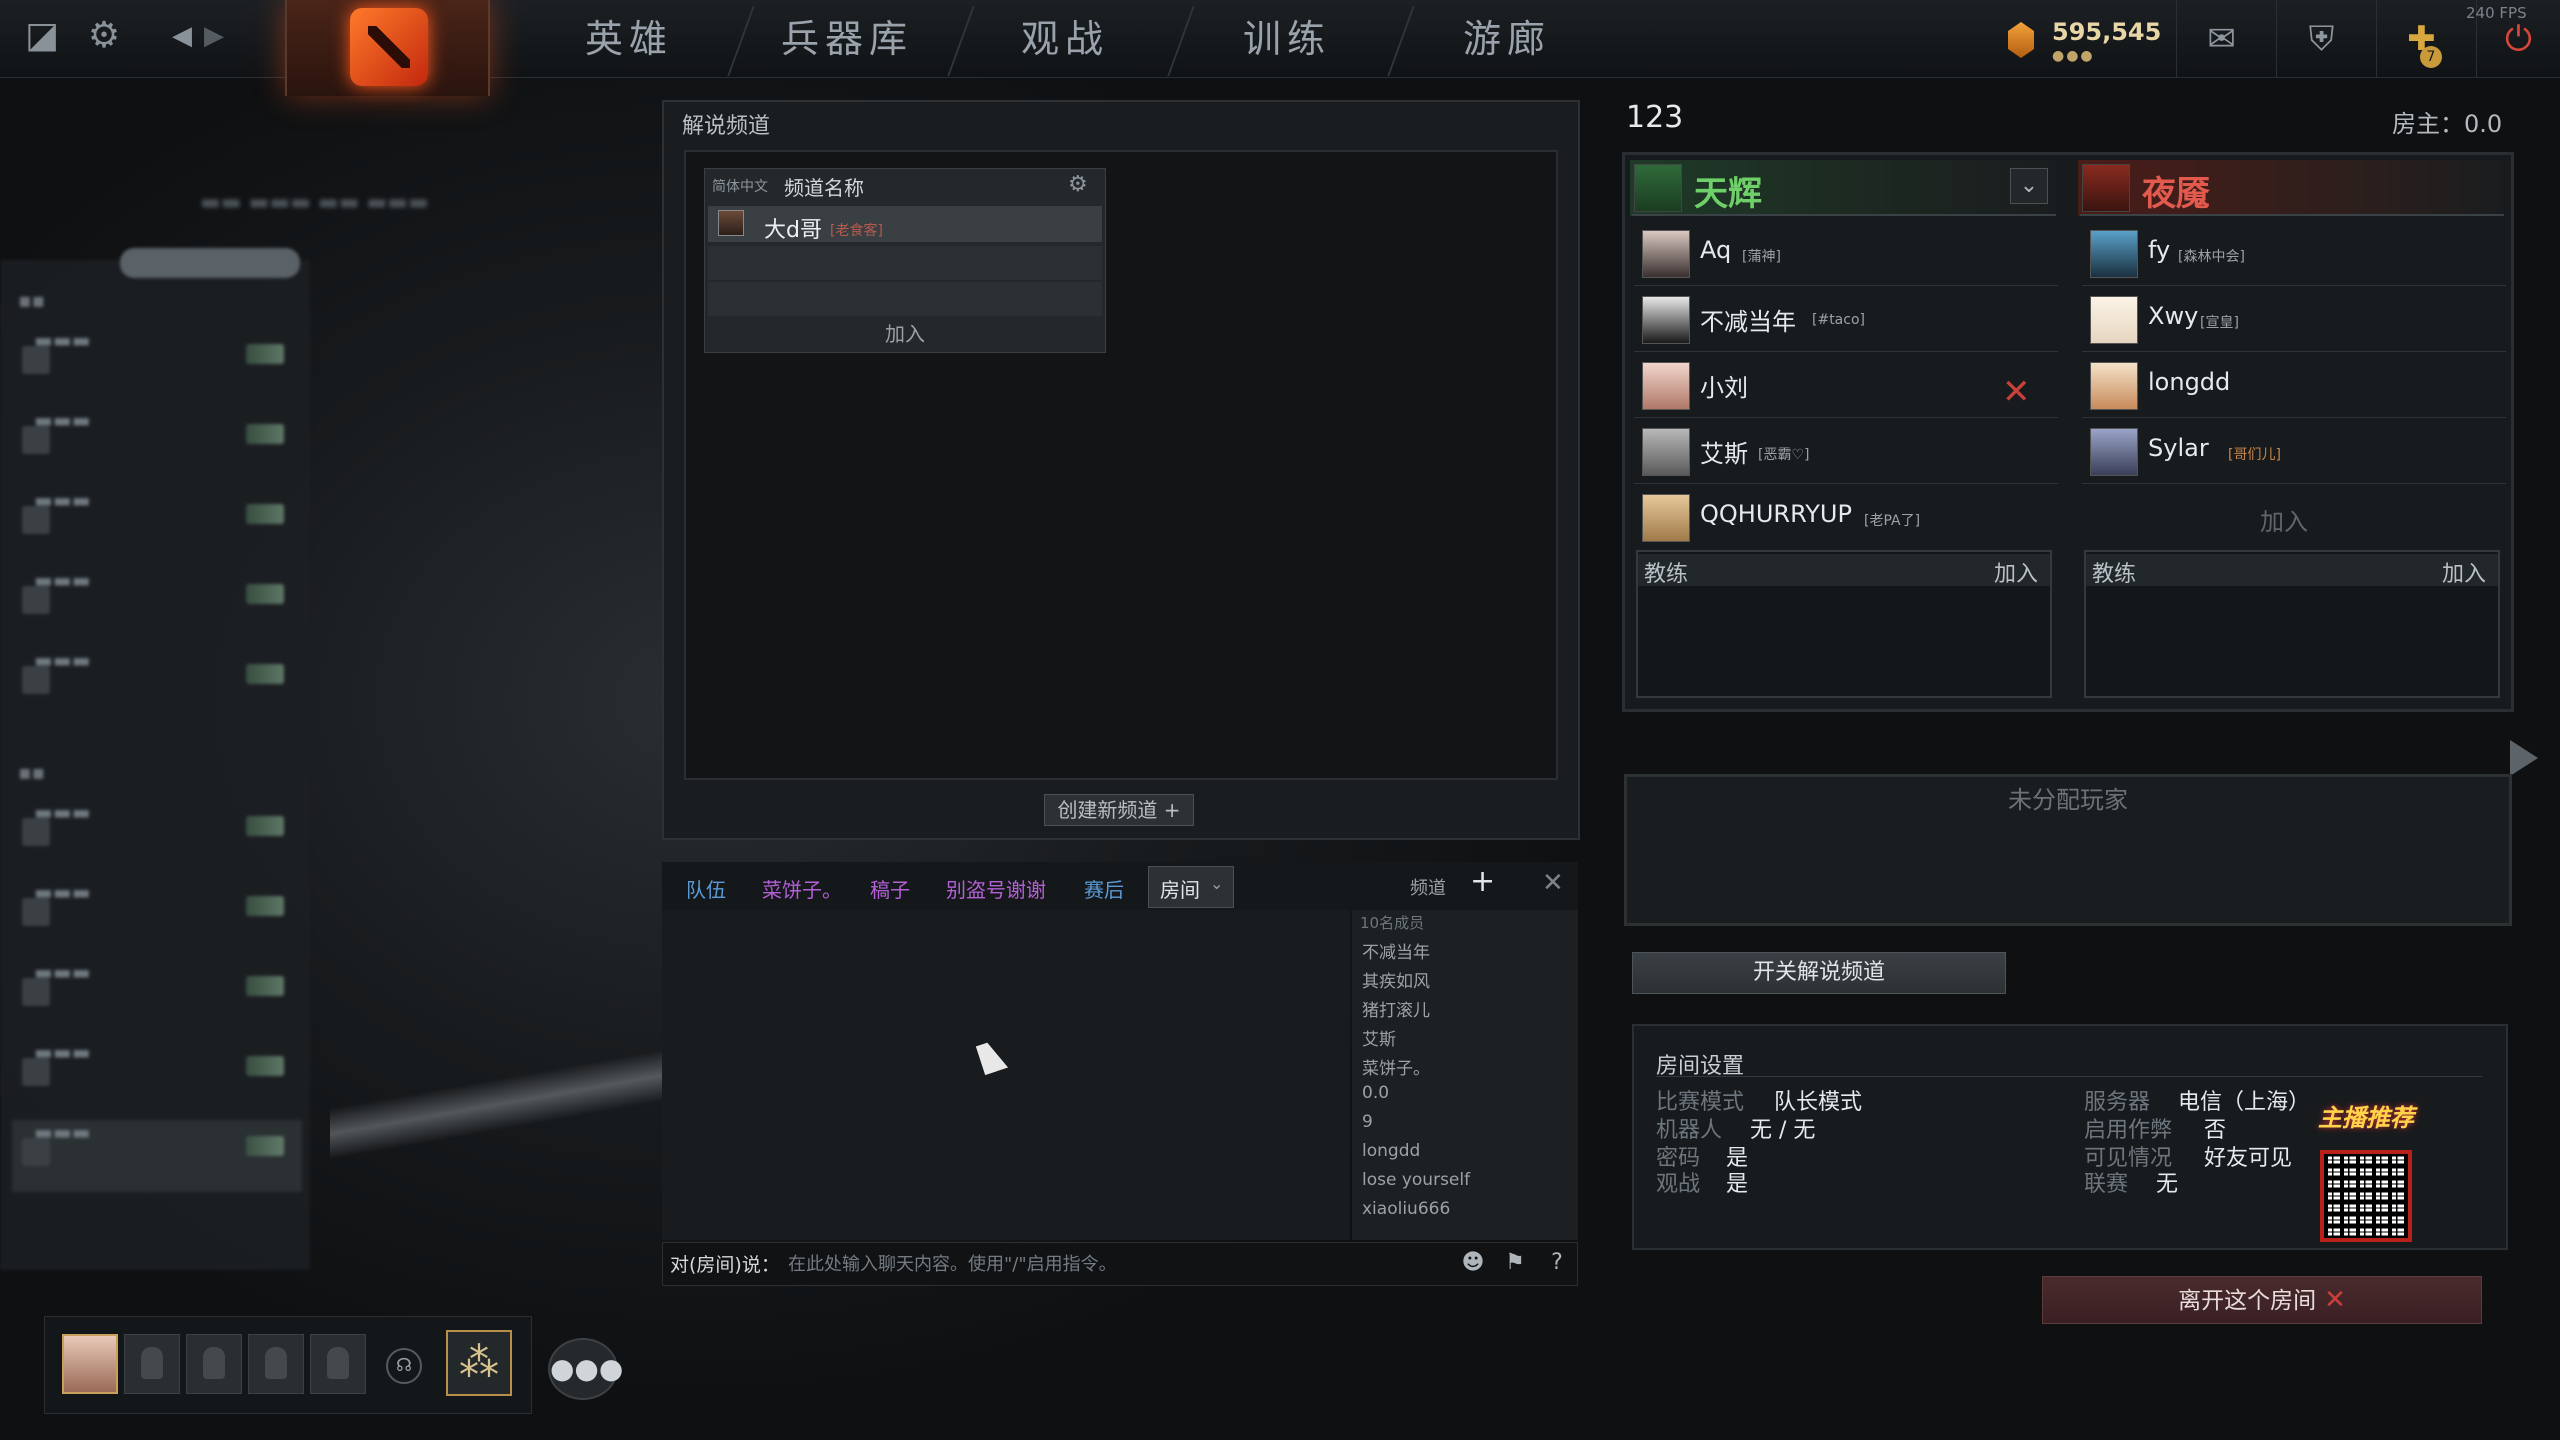  What do you see at coordinates (1761, 257) in the screenshot?
I see `player-tag: [蒲神]` at bounding box center [1761, 257].